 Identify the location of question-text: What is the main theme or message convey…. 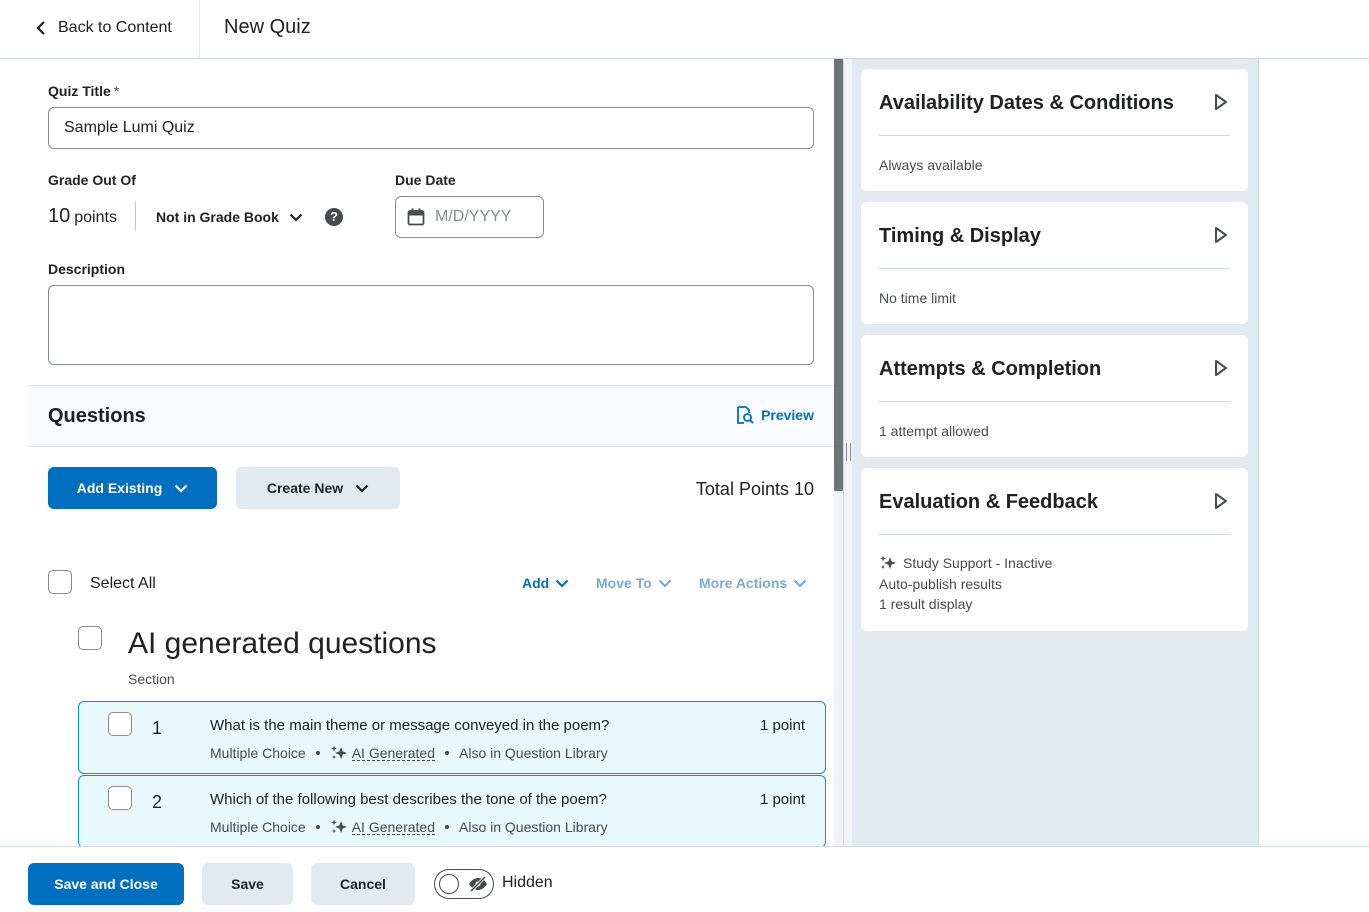
(409, 725).